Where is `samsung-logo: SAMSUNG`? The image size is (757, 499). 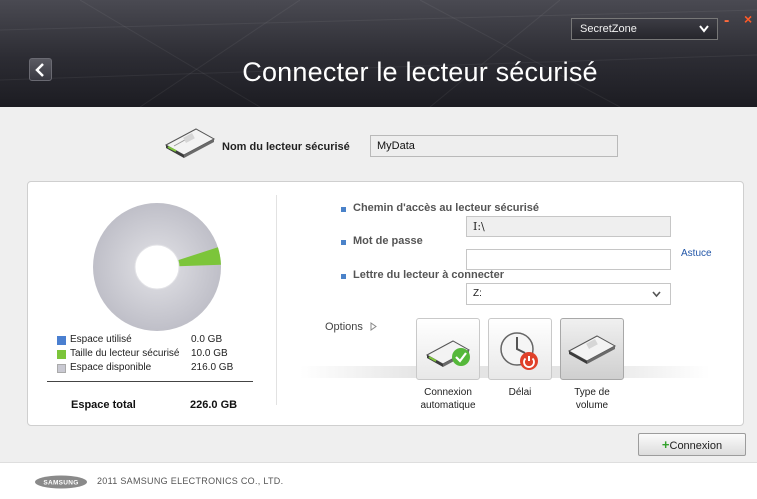
samsung-logo: SAMSUNG is located at coordinates (61, 482).